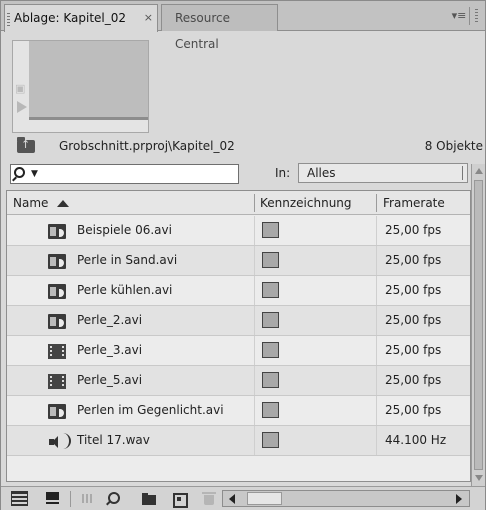 The width and height of the screenshot is (486, 510). Describe the element at coordinates (125, 290) in the screenshot. I see `clip-name: Perle kühlen.avi` at that location.